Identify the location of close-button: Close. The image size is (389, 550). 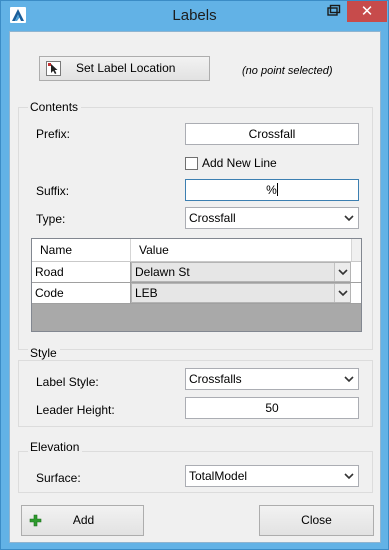
(316, 520).